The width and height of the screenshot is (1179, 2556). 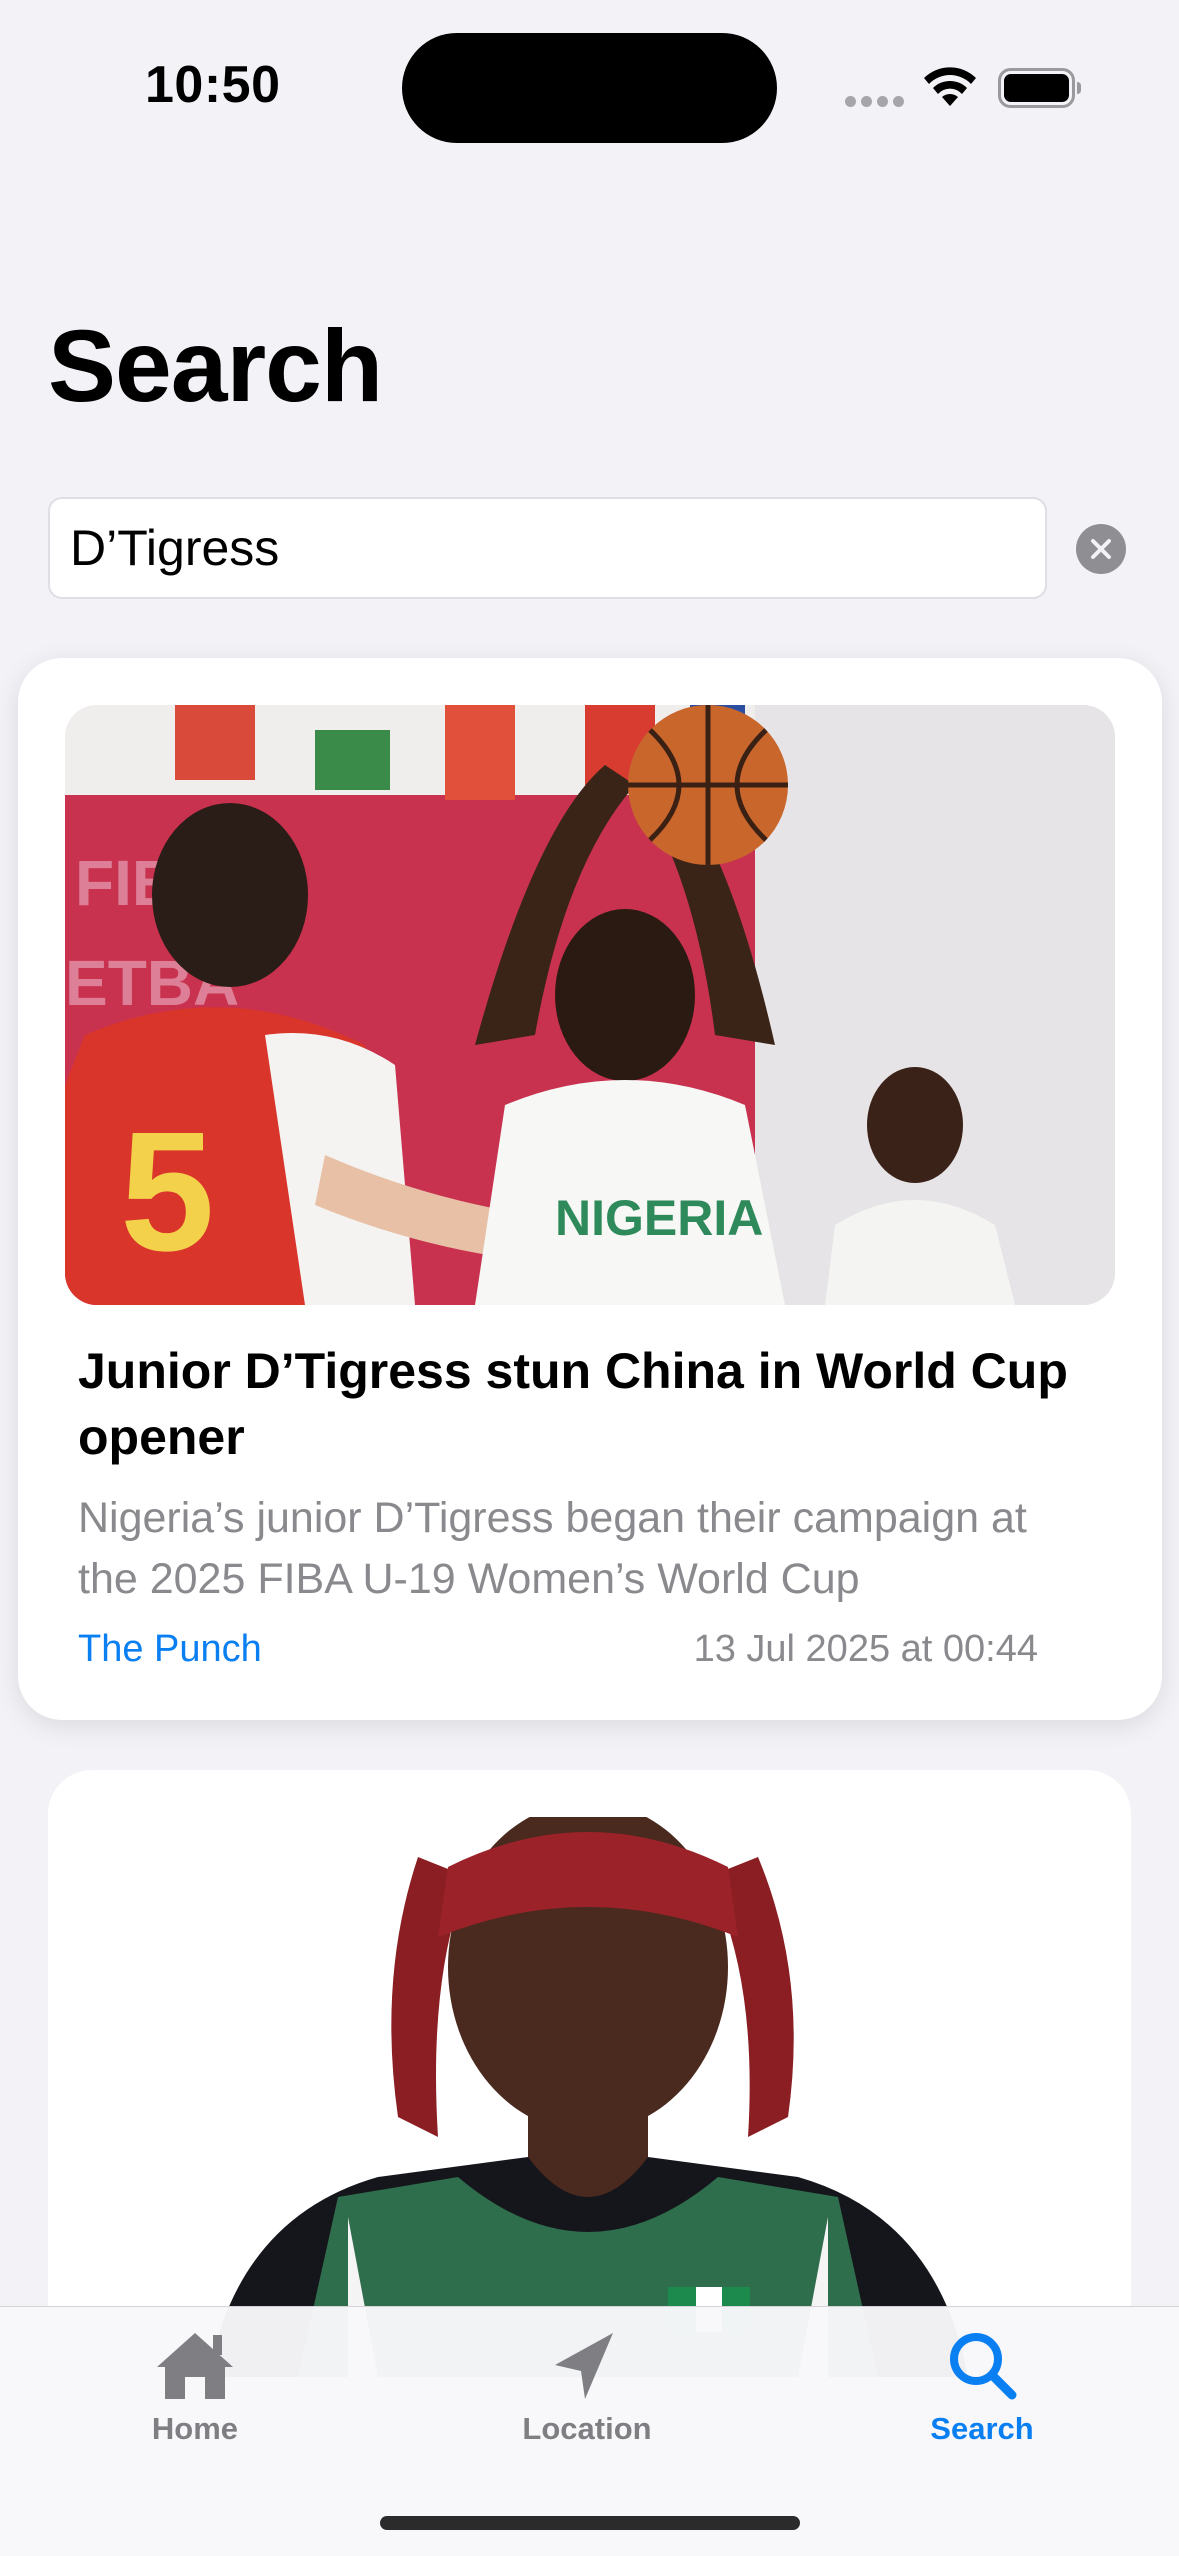 I want to click on cellular-signal-icon, so click(x=877, y=103).